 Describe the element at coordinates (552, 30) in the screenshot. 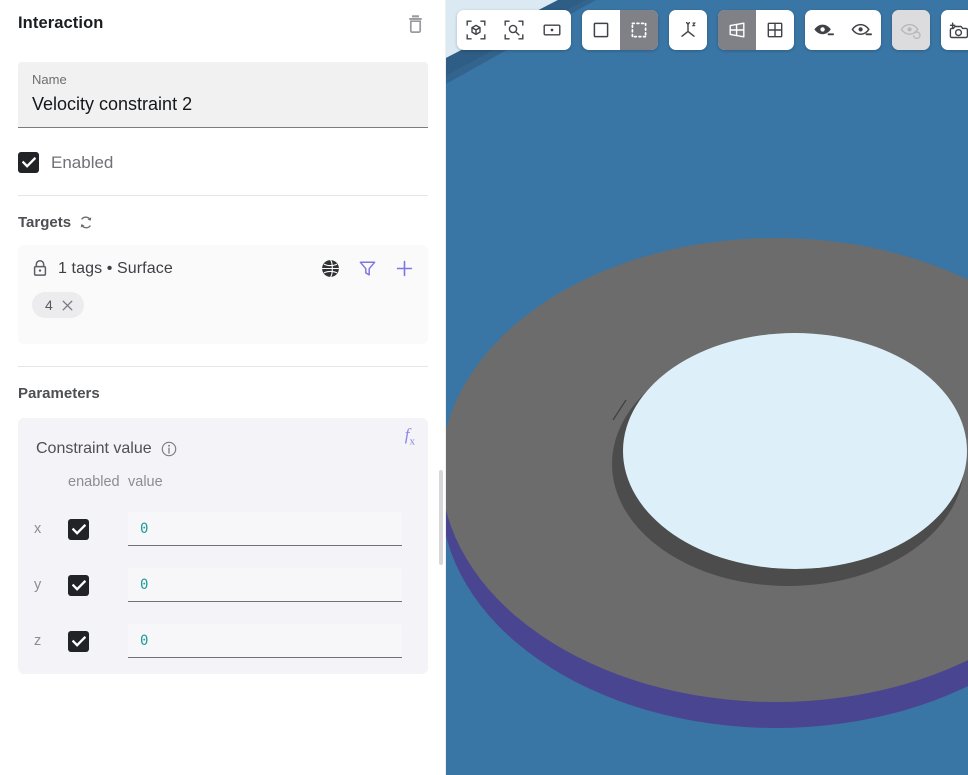

I see `zoom-fit-window-icon` at that location.